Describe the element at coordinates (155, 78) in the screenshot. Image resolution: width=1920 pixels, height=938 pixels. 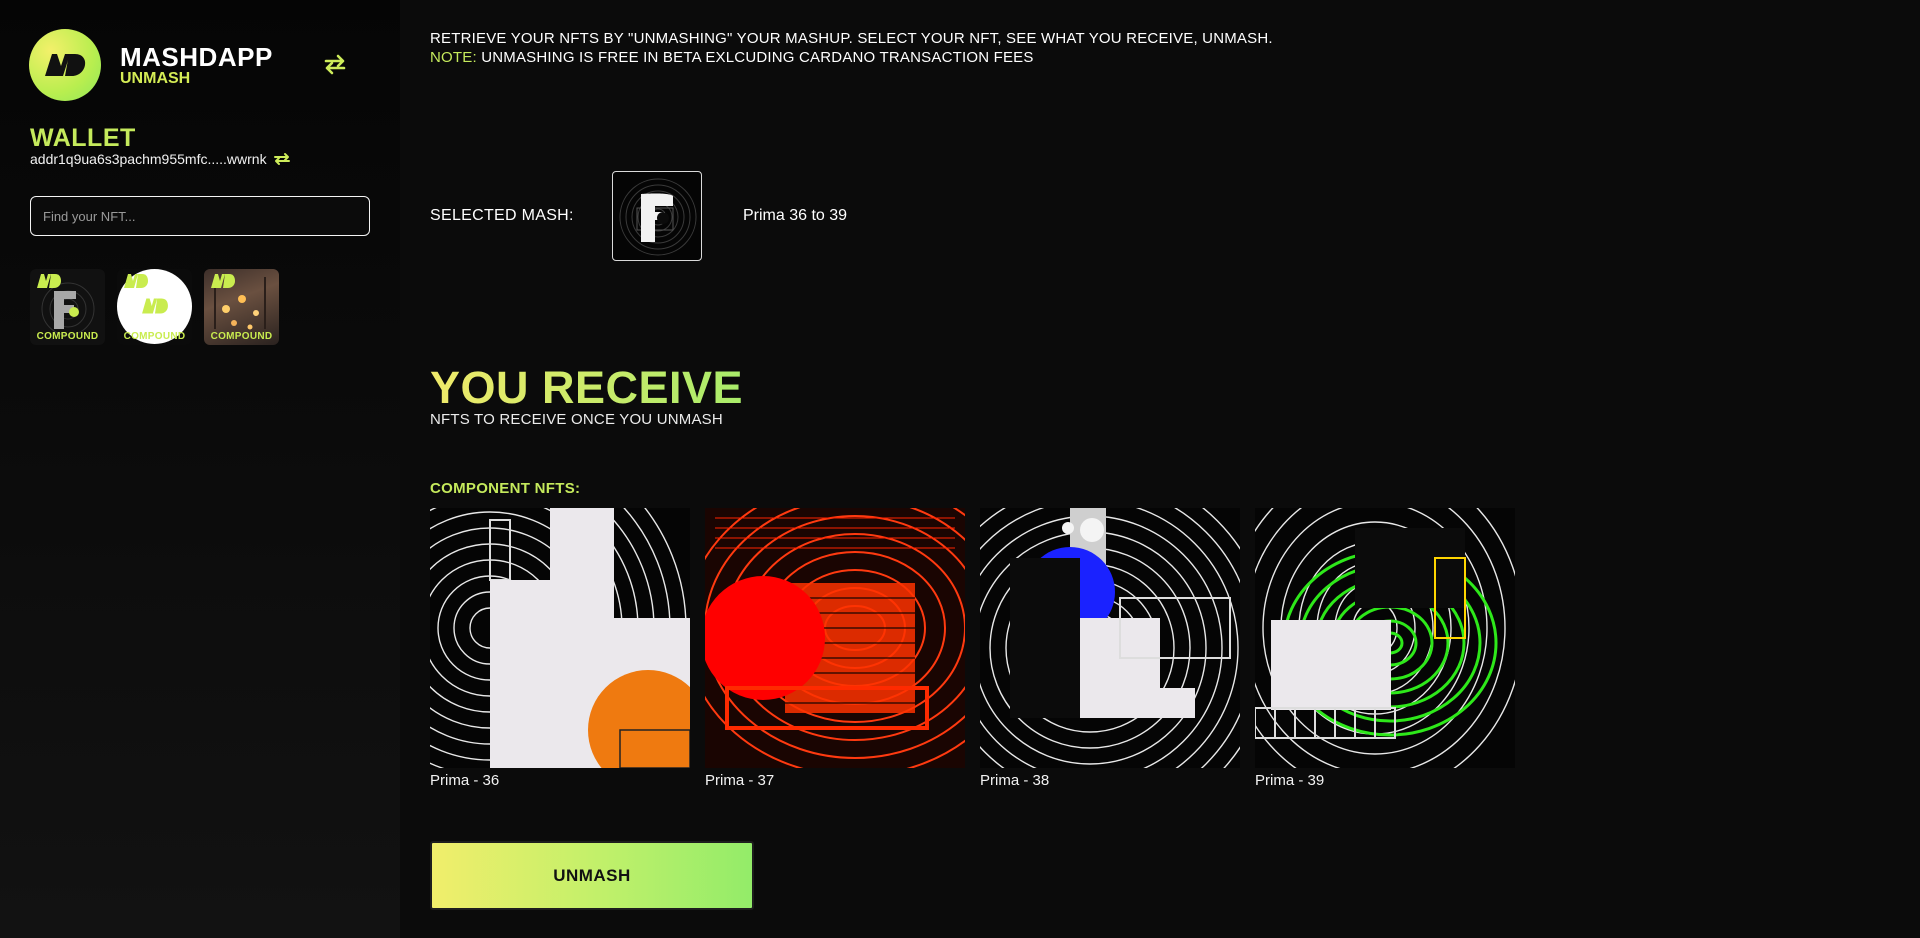
I see `brand-subtitle: UNMASH` at that location.